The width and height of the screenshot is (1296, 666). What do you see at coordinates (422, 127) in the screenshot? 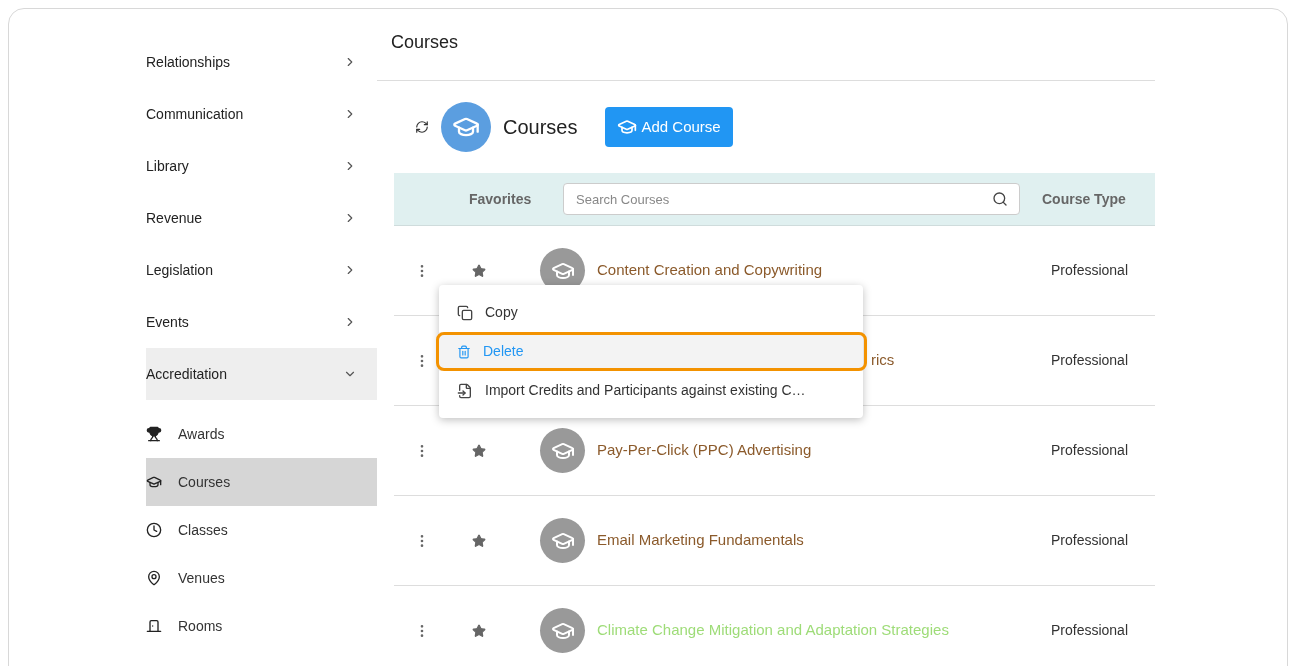
I see `refresh-icon` at bounding box center [422, 127].